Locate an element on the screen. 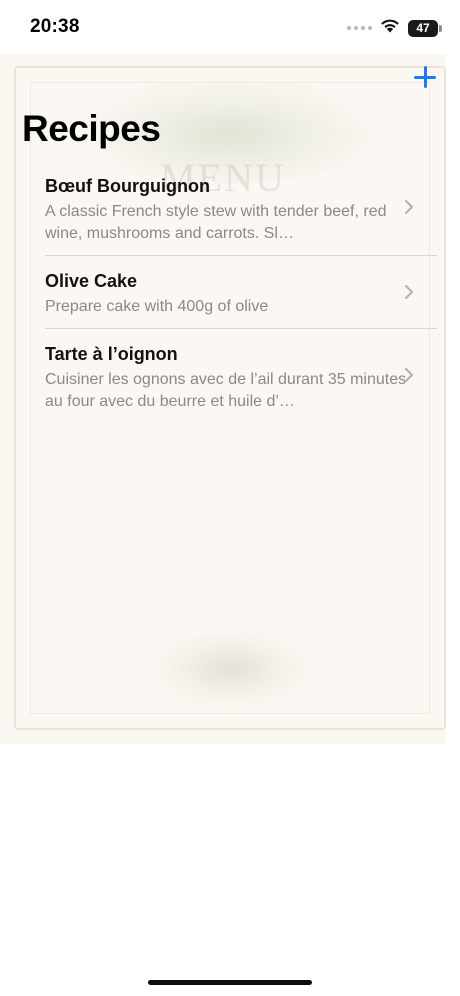  recipe-title: Olive Cake is located at coordinates (91, 281).